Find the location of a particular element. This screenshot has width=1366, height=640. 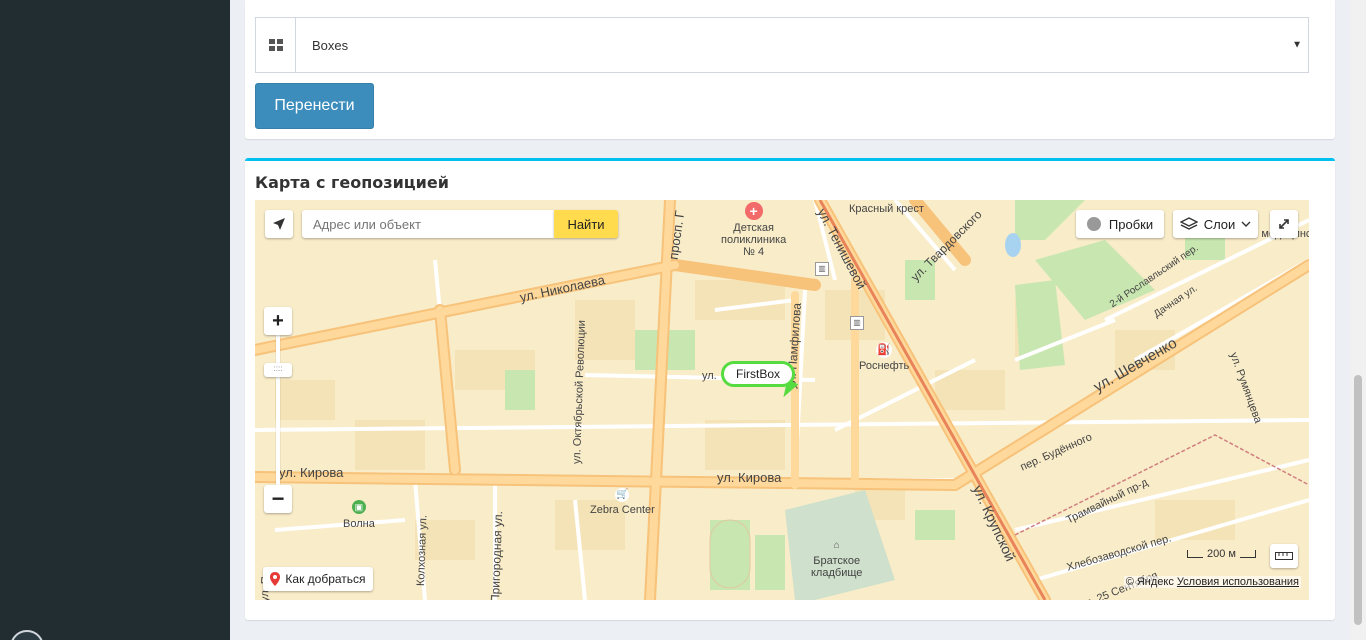

route-button: Как добраться is located at coordinates (318, 579).